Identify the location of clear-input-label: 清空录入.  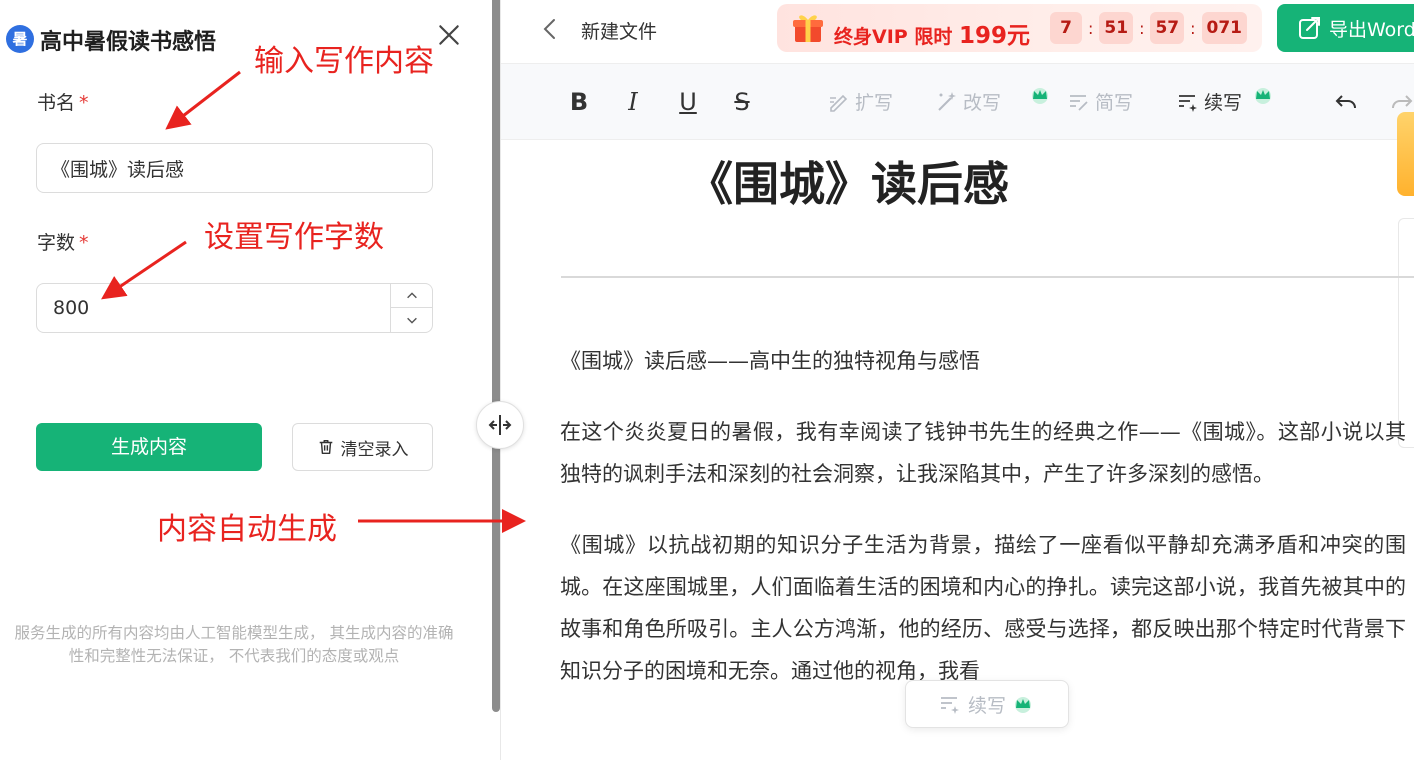
(374, 449).